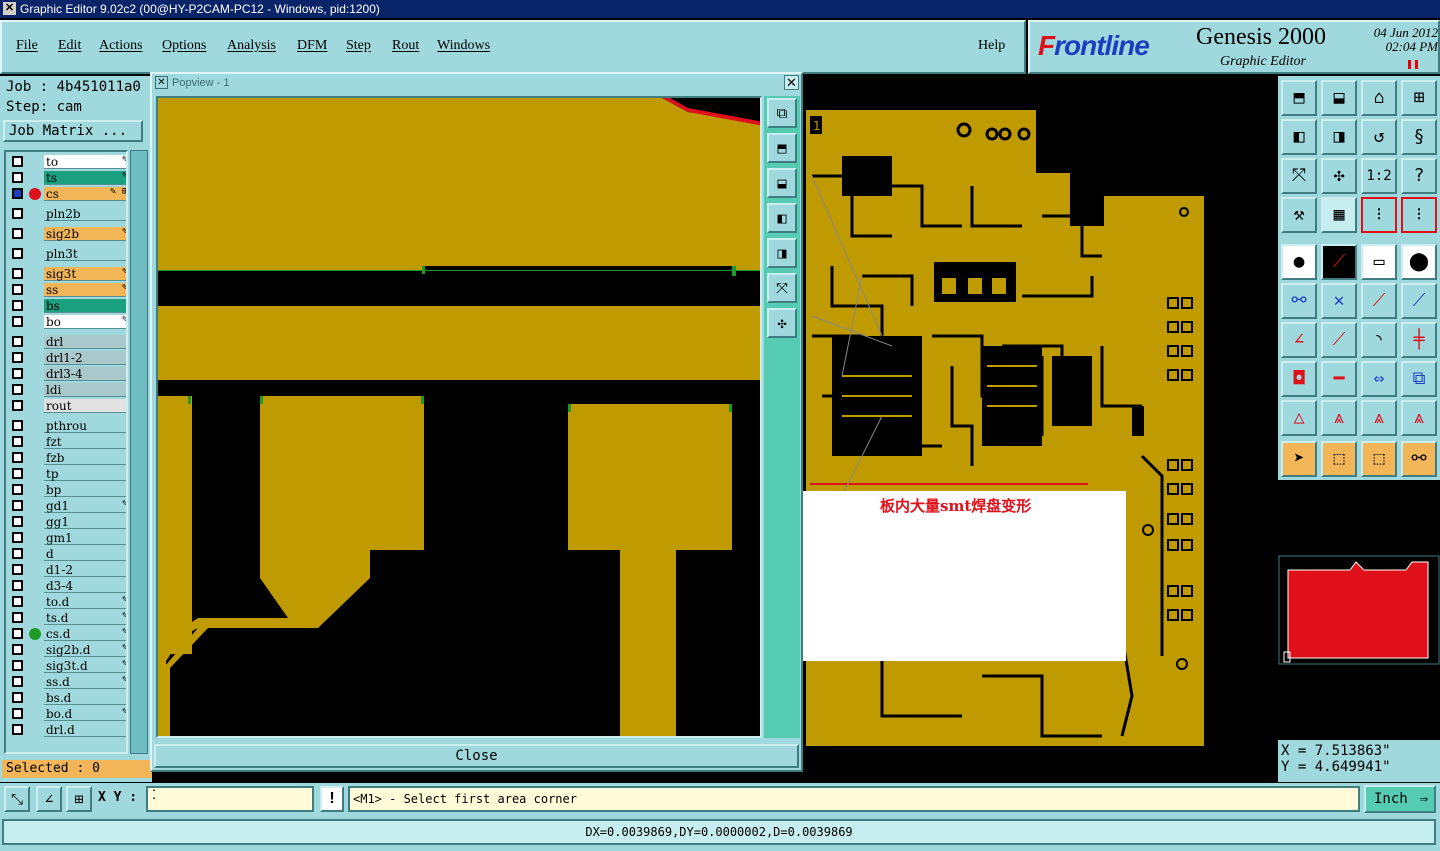 The width and height of the screenshot is (1440, 851). Describe the element at coordinates (85, 234) in the screenshot. I see `layer-name: sig2b` at that location.